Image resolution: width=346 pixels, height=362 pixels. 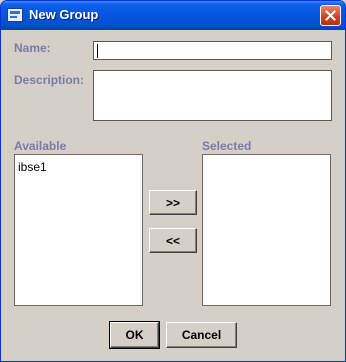 What do you see at coordinates (212, 50) in the screenshot?
I see `name-input` at bounding box center [212, 50].